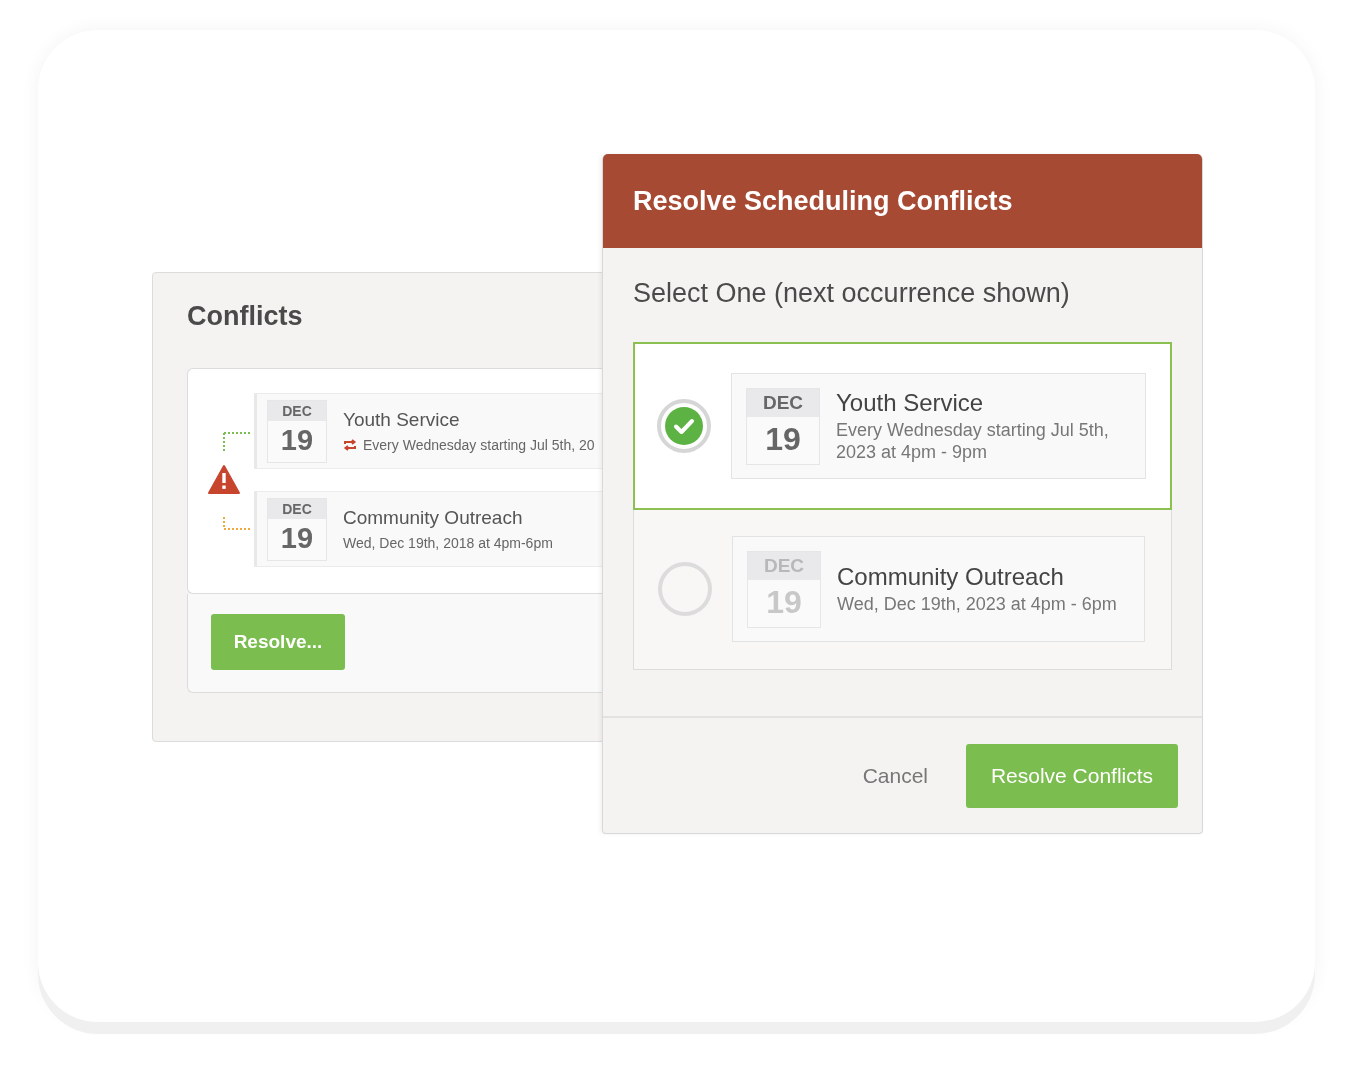 The width and height of the screenshot is (1354, 1068). I want to click on event-detail: Wed, Dec 19th, 2018 at 4pm-6pm, so click(448, 543).